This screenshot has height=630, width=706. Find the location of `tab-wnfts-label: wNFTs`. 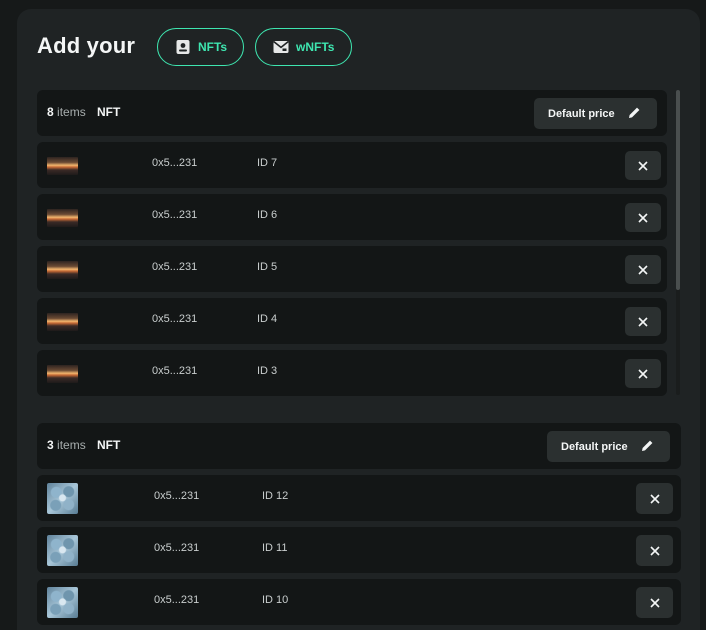

tab-wnfts-label: wNFTs is located at coordinates (315, 47).